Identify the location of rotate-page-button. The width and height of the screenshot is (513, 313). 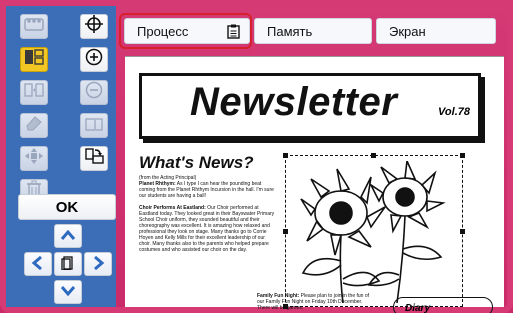
(94, 158).